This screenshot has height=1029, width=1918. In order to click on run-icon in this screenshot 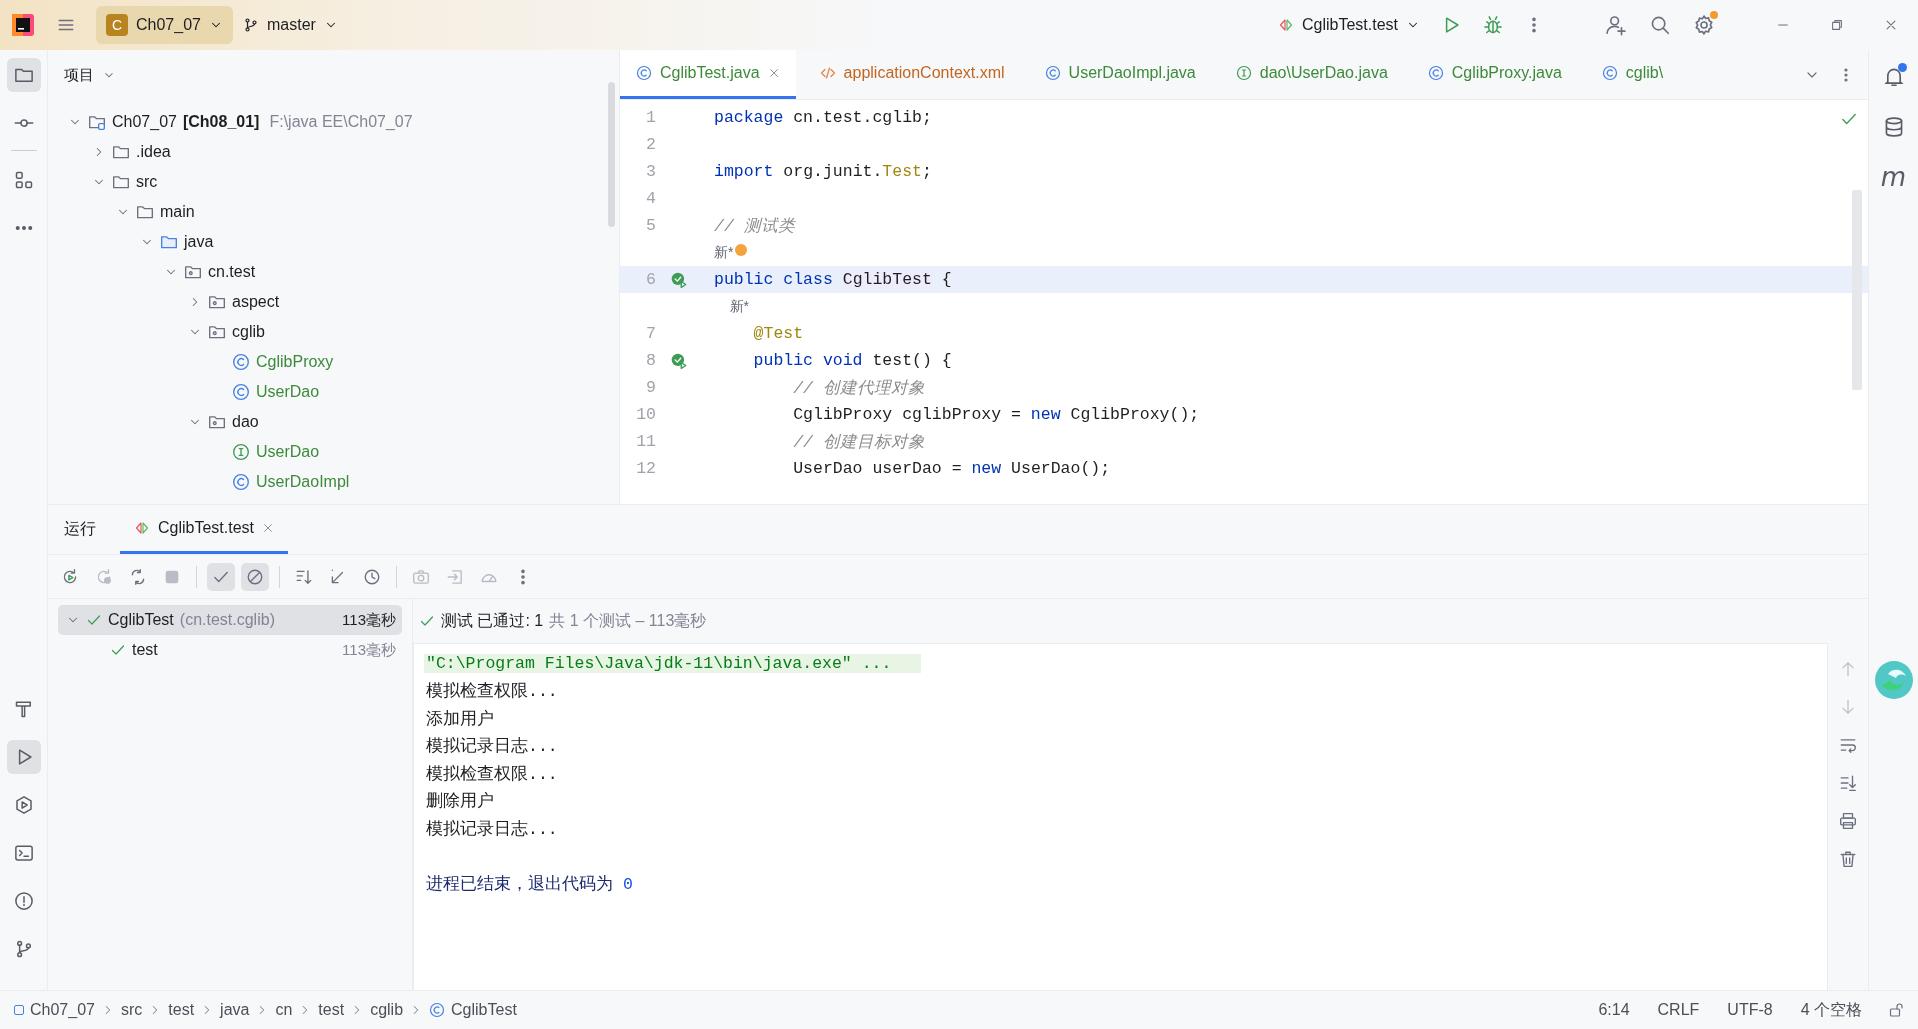, I will do `click(23, 757)`.